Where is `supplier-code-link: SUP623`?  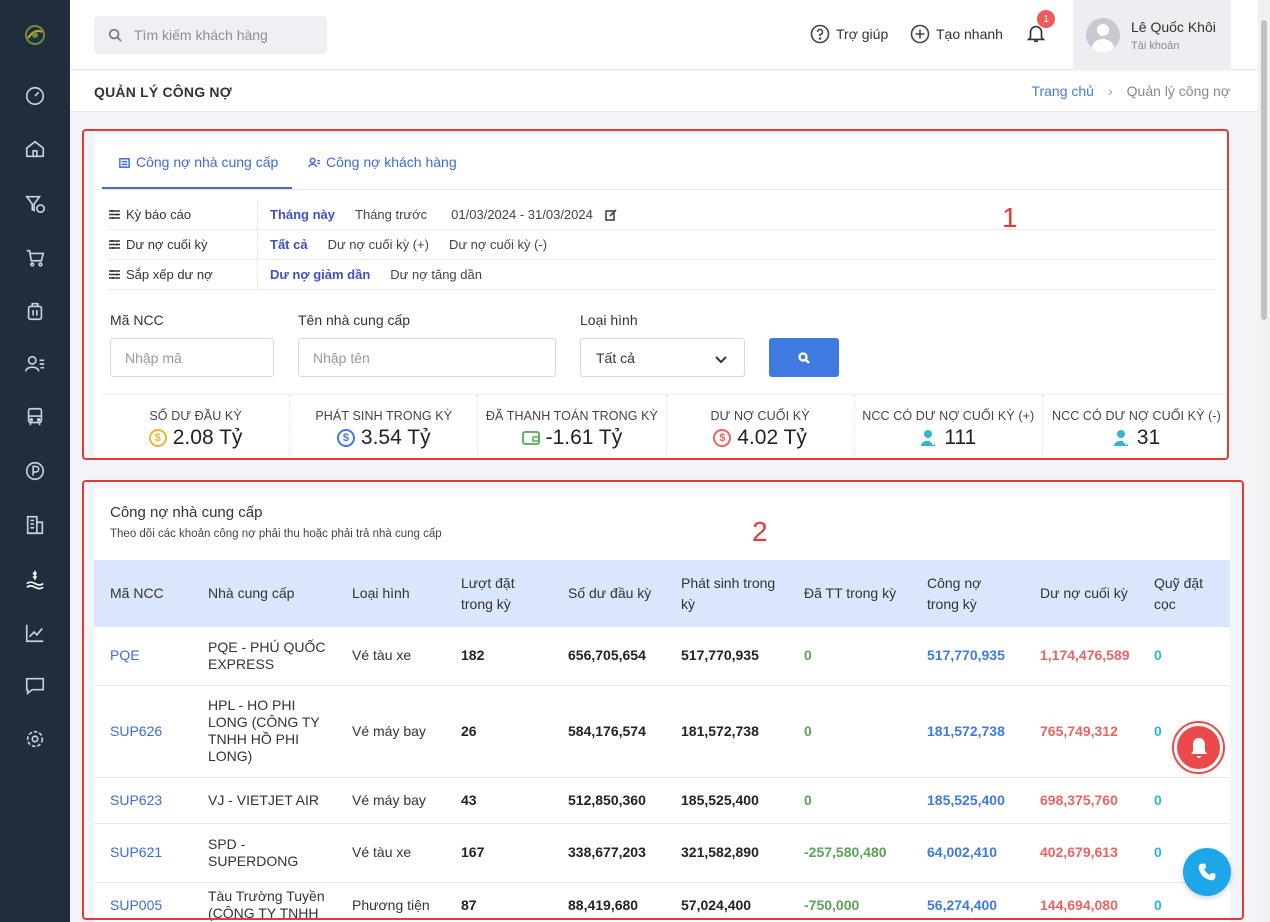 supplier-code-link: SUP623 is located at coordinates (143, 800).